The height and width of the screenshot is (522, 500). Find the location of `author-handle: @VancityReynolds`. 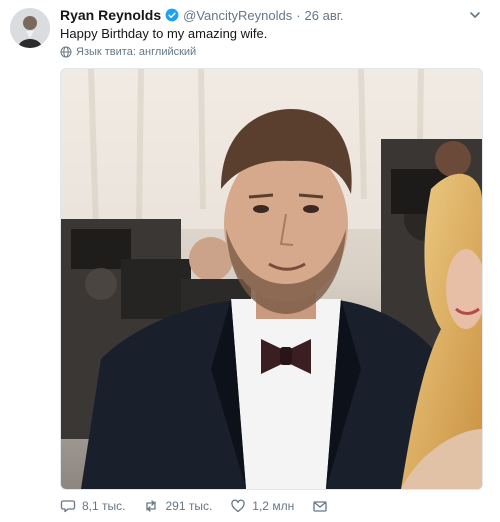

author-handle: @VancityReynolds is located at coordinates (237, 15).